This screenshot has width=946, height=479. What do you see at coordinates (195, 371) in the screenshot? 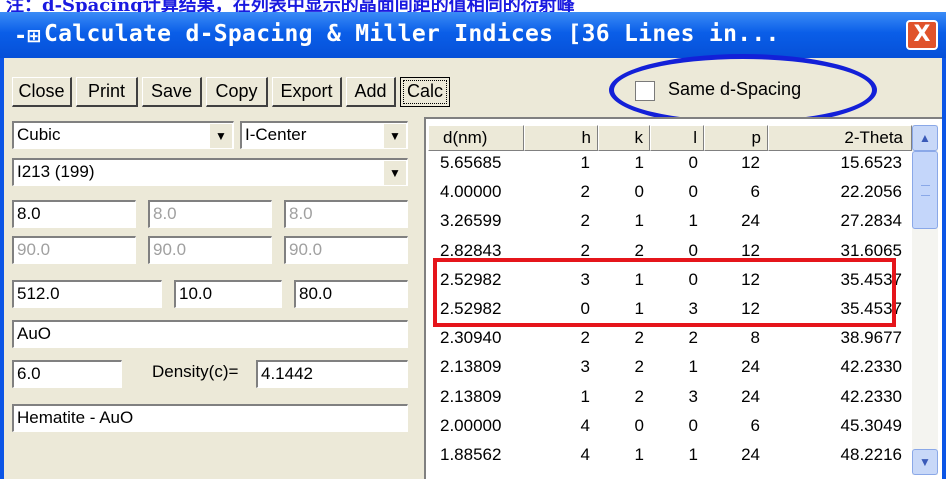
I see `density-label: Density(c)=` at bounding box center [195, 371].